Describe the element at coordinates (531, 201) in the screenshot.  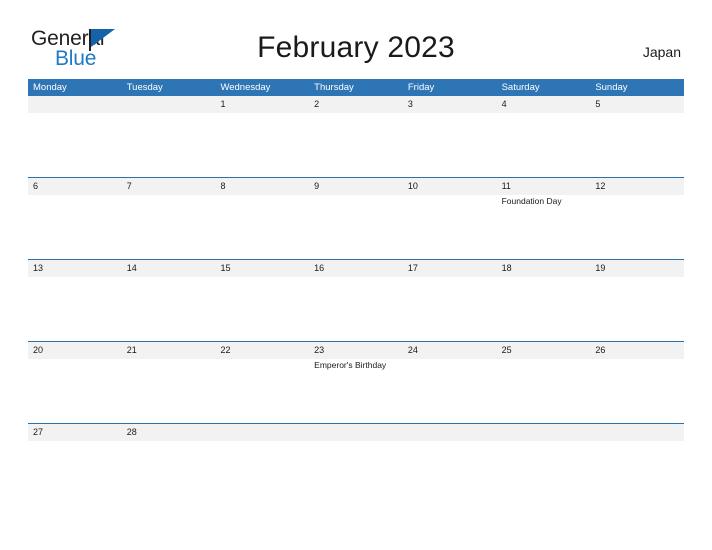
I see `holiday-event-label: Foundation Day` at that location.